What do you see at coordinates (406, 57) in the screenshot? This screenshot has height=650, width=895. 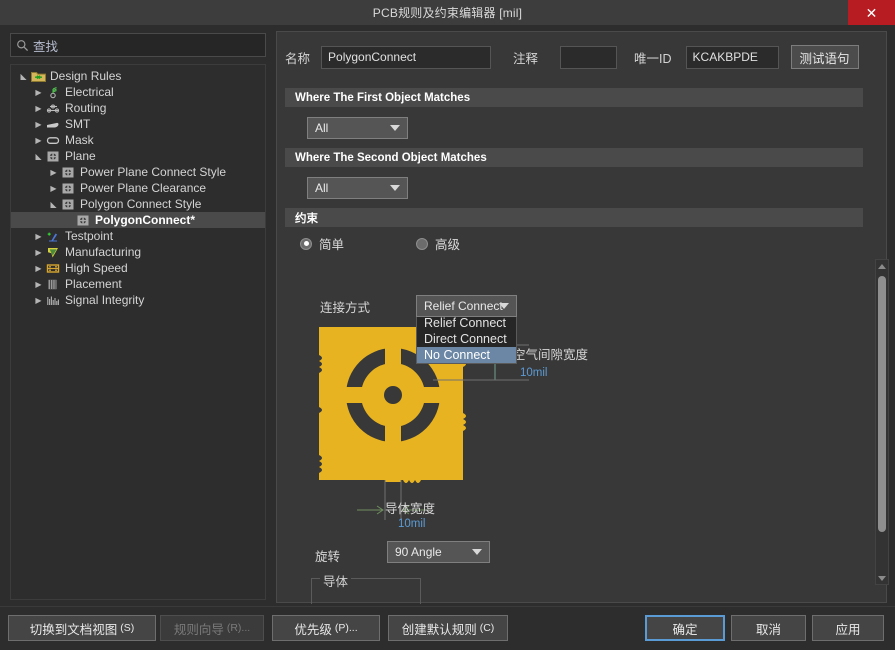 I see `rule-name-field: PolygonConnect` at bounding box center [406, 57].